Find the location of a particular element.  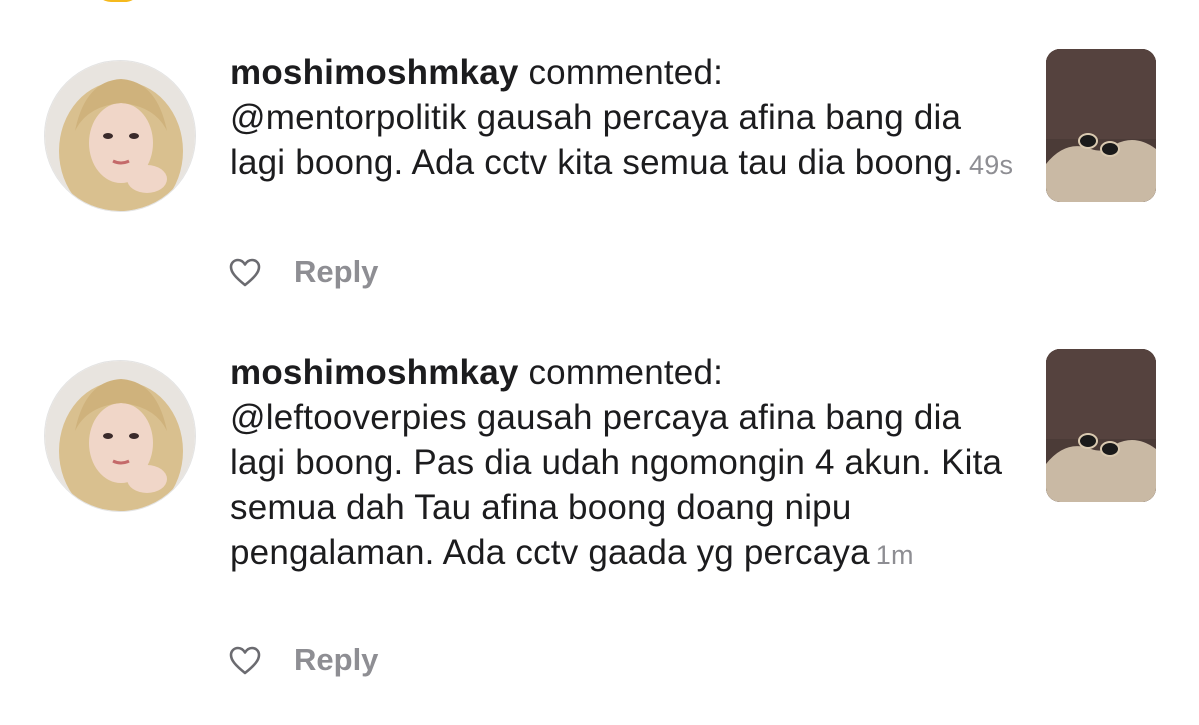

timestamp: 1m is located at coordinates (894, 555).